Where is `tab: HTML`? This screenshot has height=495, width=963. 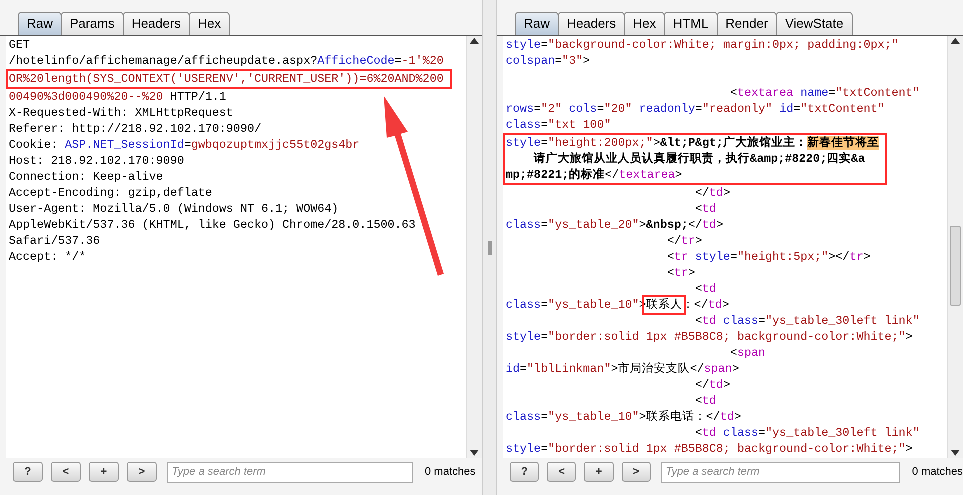 tab: HTML is located at coordinates (691, 23).